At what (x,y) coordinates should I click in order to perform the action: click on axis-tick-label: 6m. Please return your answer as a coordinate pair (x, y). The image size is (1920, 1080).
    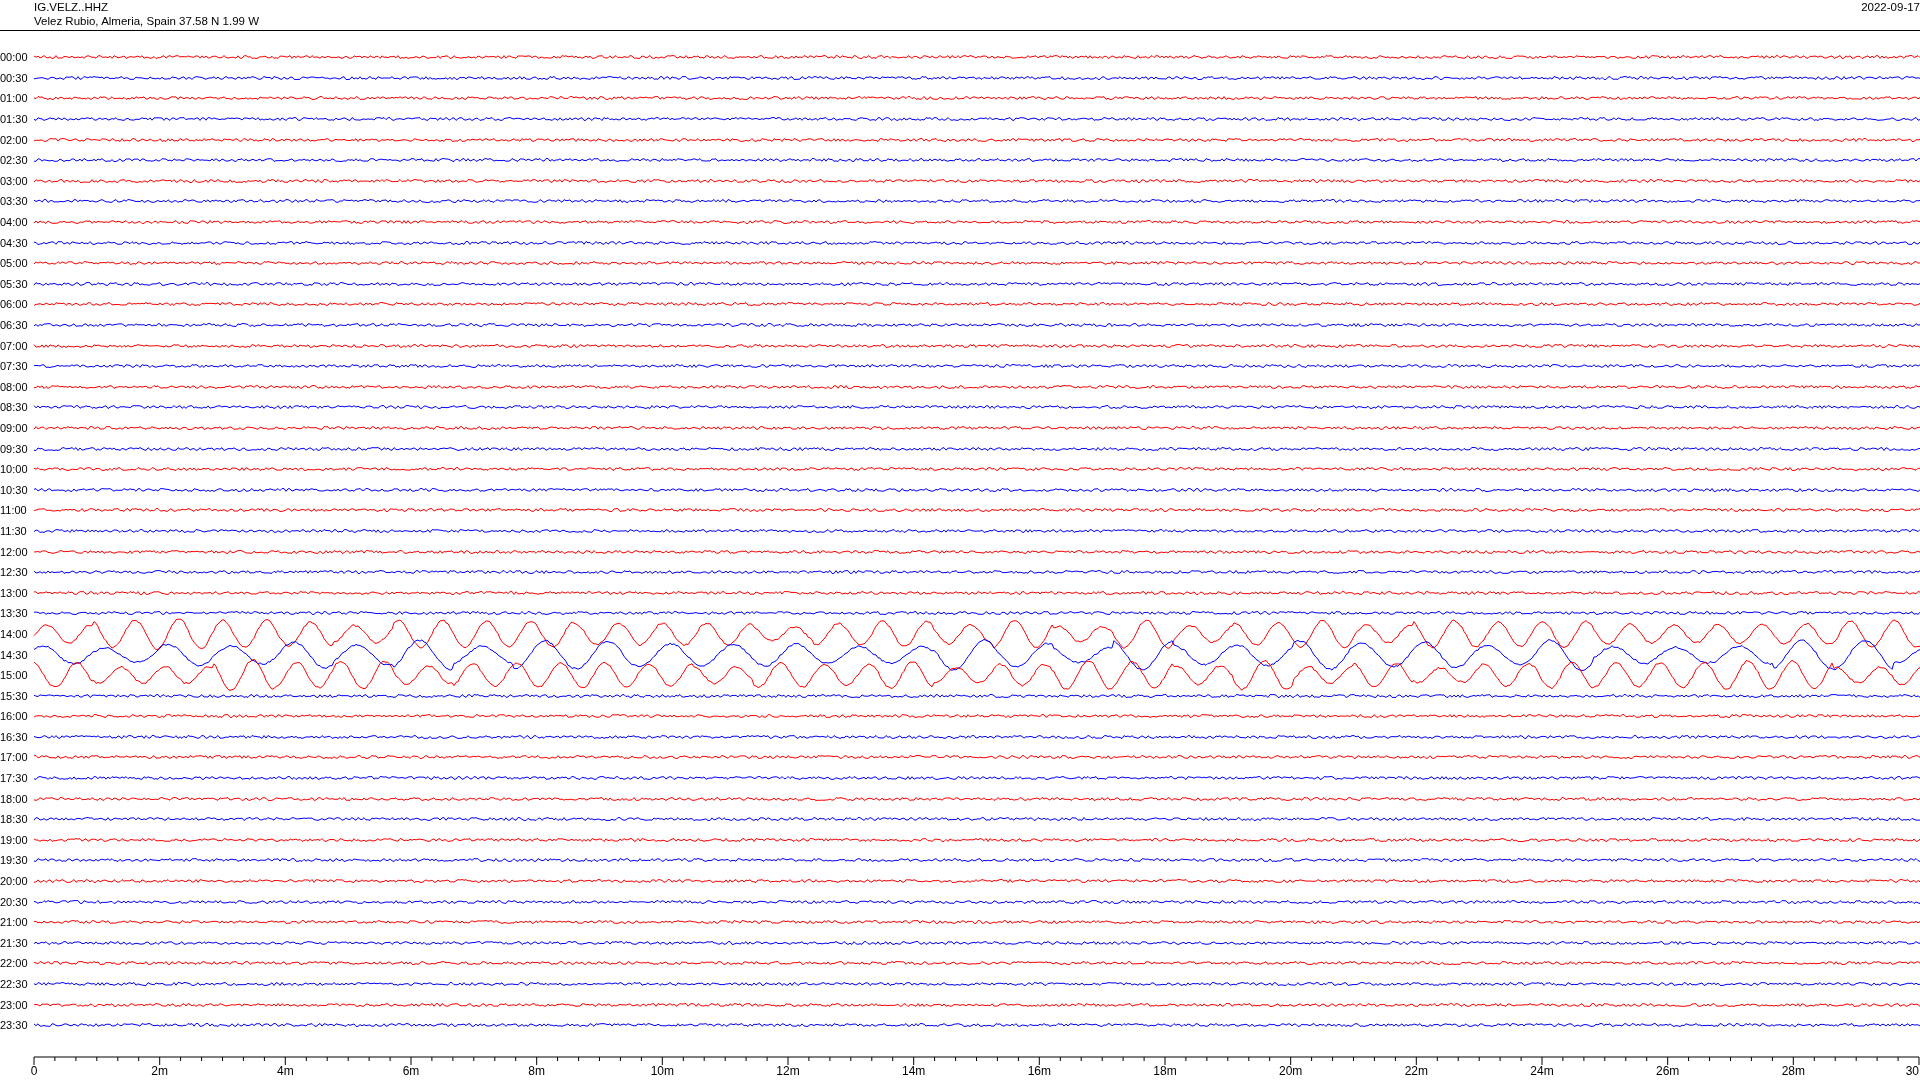
    Looking at the image, I should click on (411, 1070).